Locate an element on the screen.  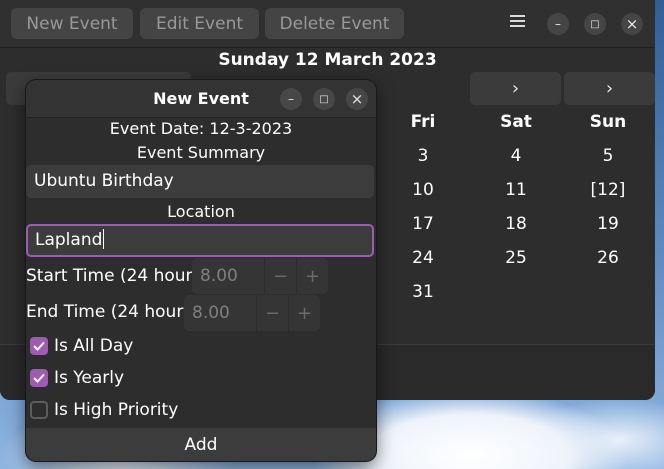
event-summary-value: Ubuntu Birthday is located at coordinates (104, 181).